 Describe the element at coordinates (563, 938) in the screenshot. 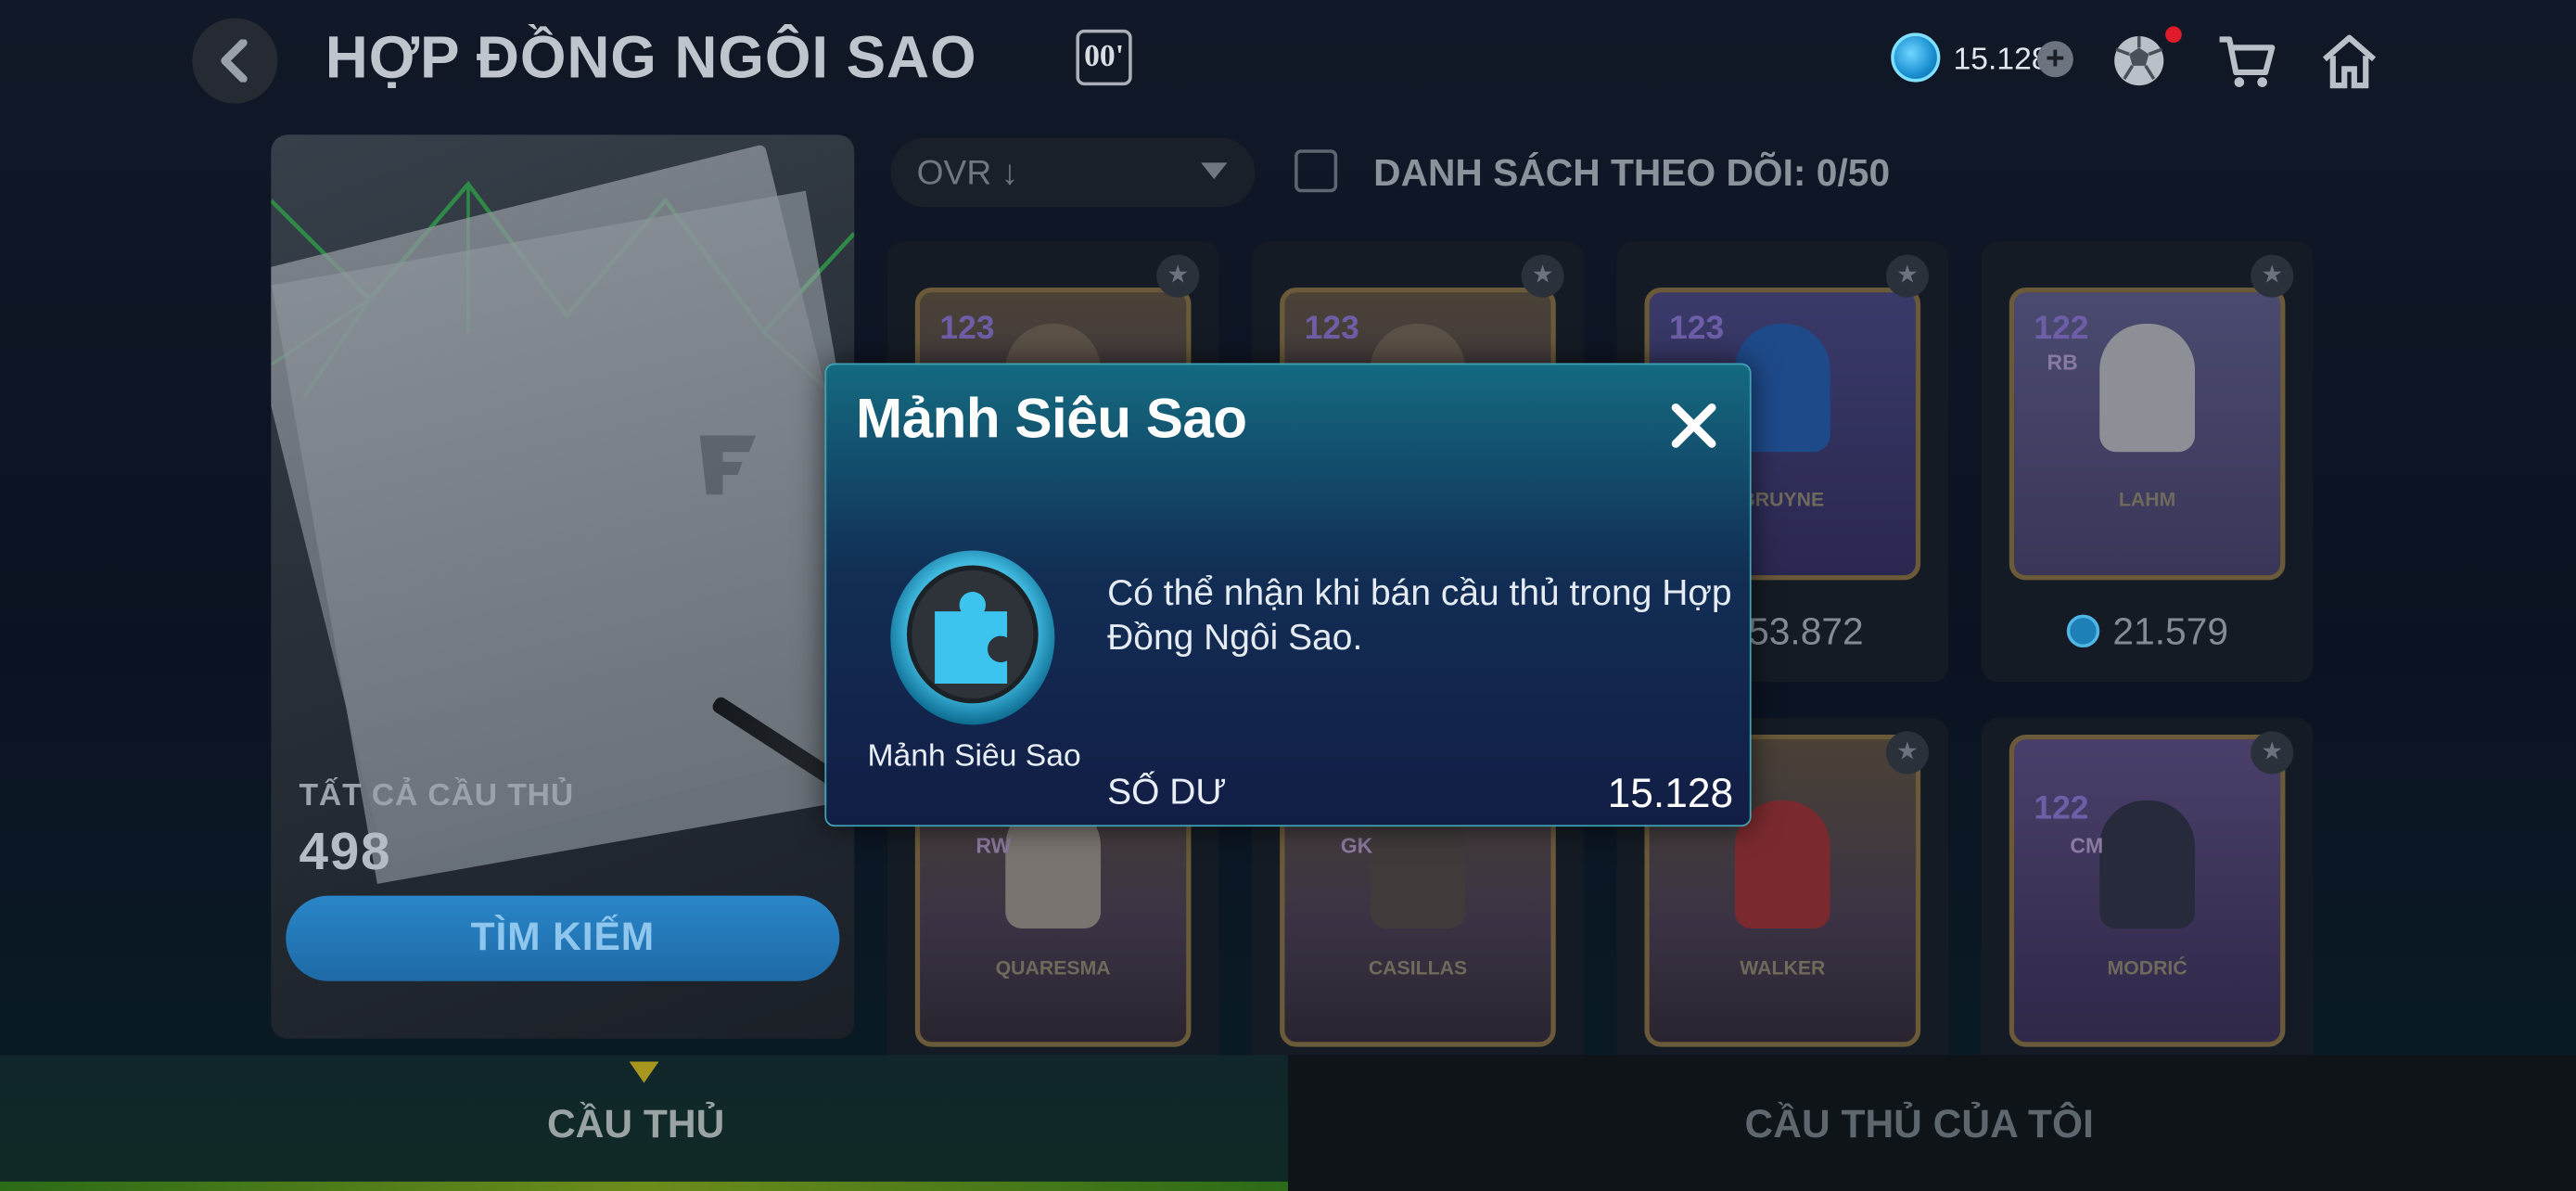

I see `search-button: TÌM KIẾM` at that location.